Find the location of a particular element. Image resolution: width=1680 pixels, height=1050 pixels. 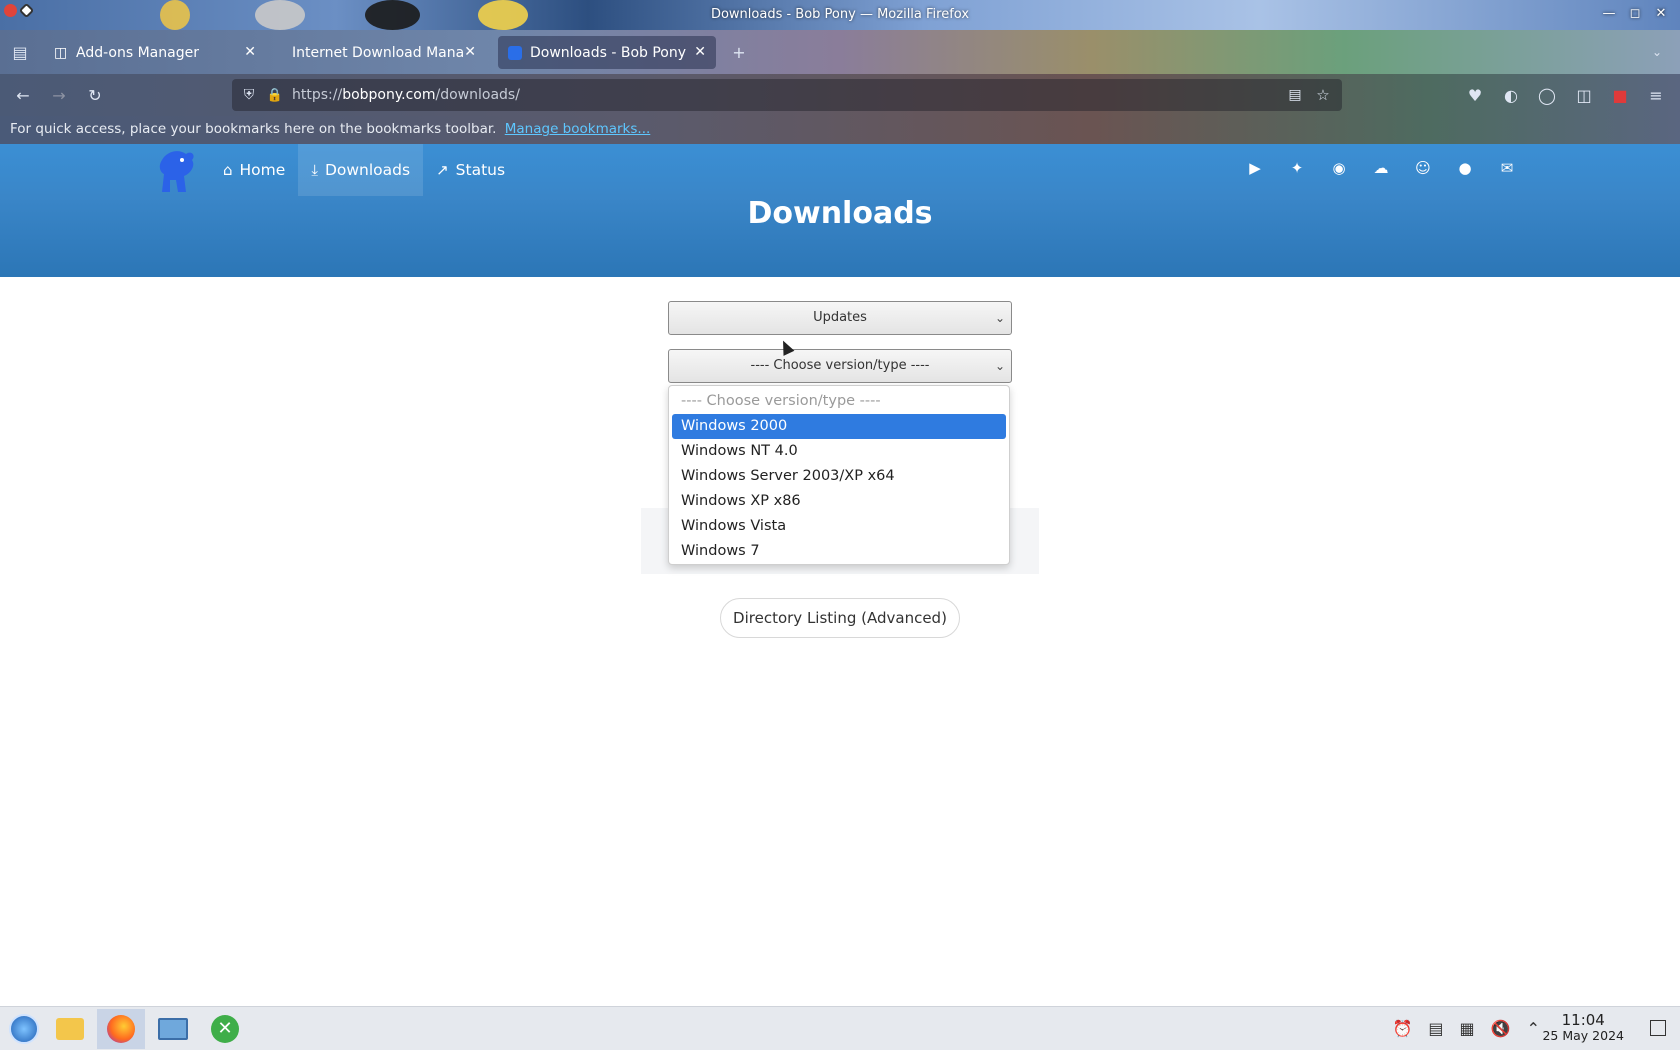

trend-icon: ↗ is located at coordinates (442, 170).